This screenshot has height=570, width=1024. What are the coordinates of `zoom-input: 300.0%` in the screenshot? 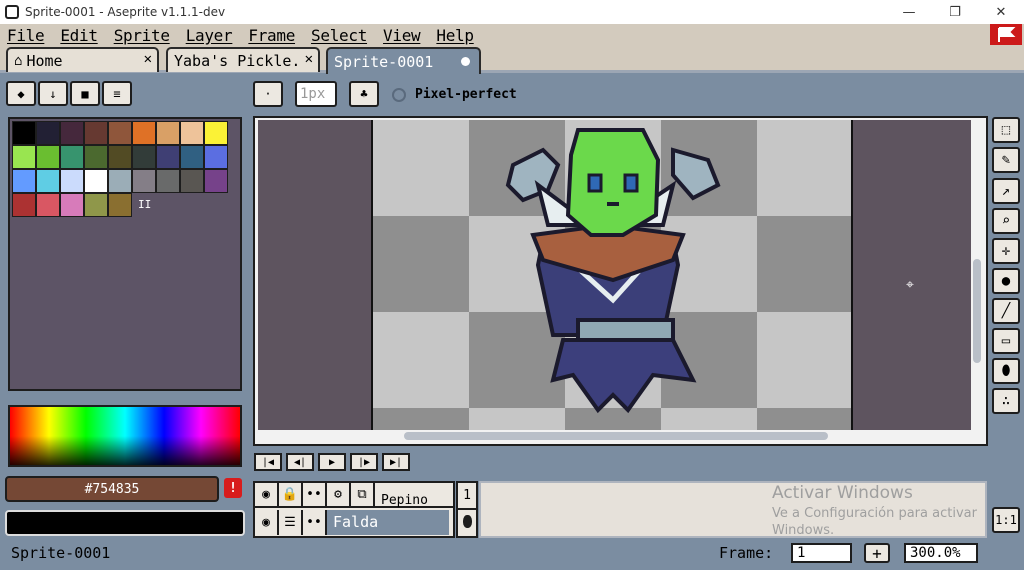 It's located at (941, 553).